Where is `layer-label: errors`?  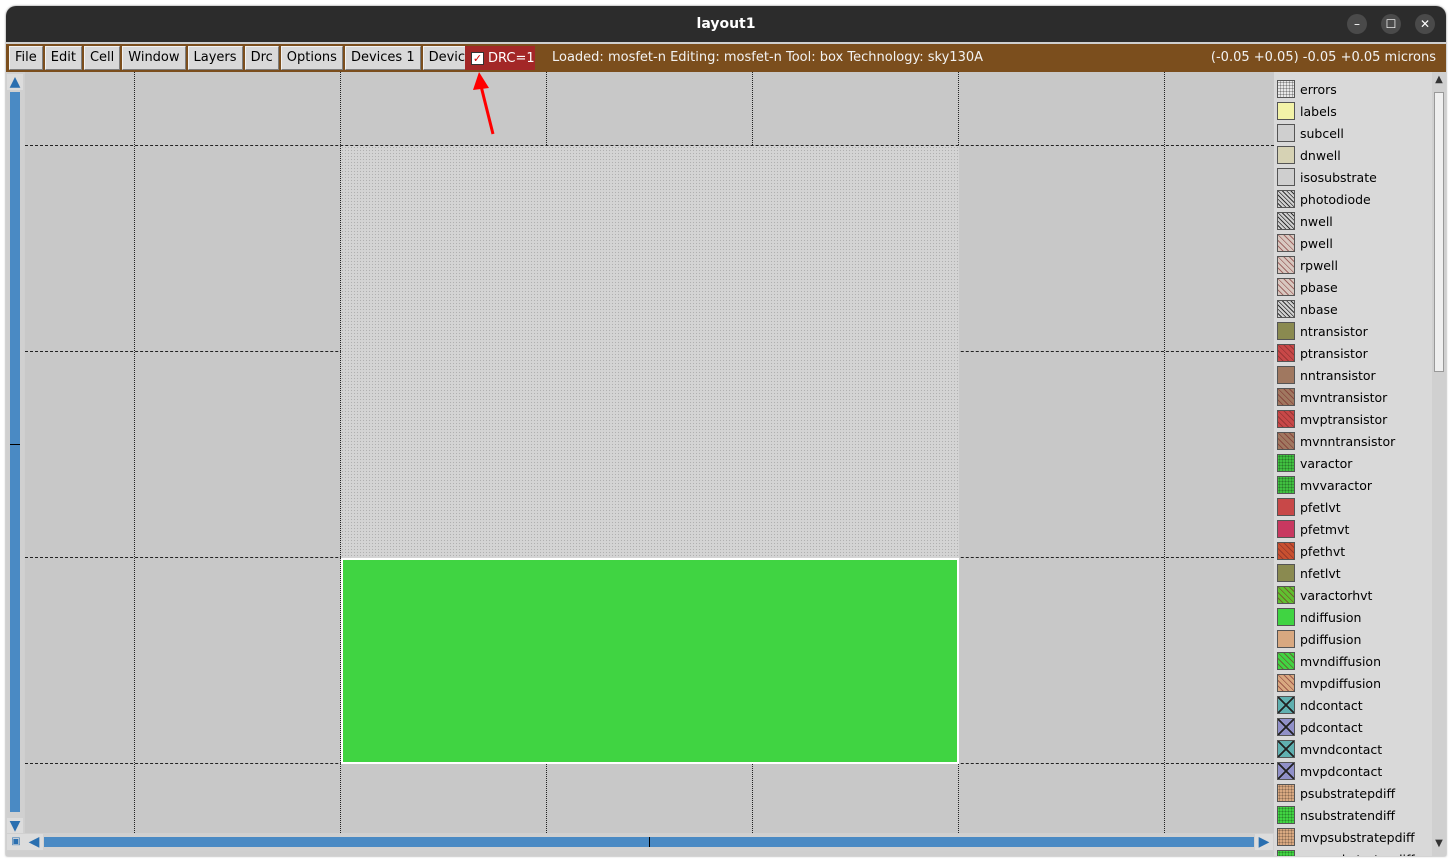
layer-label: errors is located at coordinates (1318, 89).